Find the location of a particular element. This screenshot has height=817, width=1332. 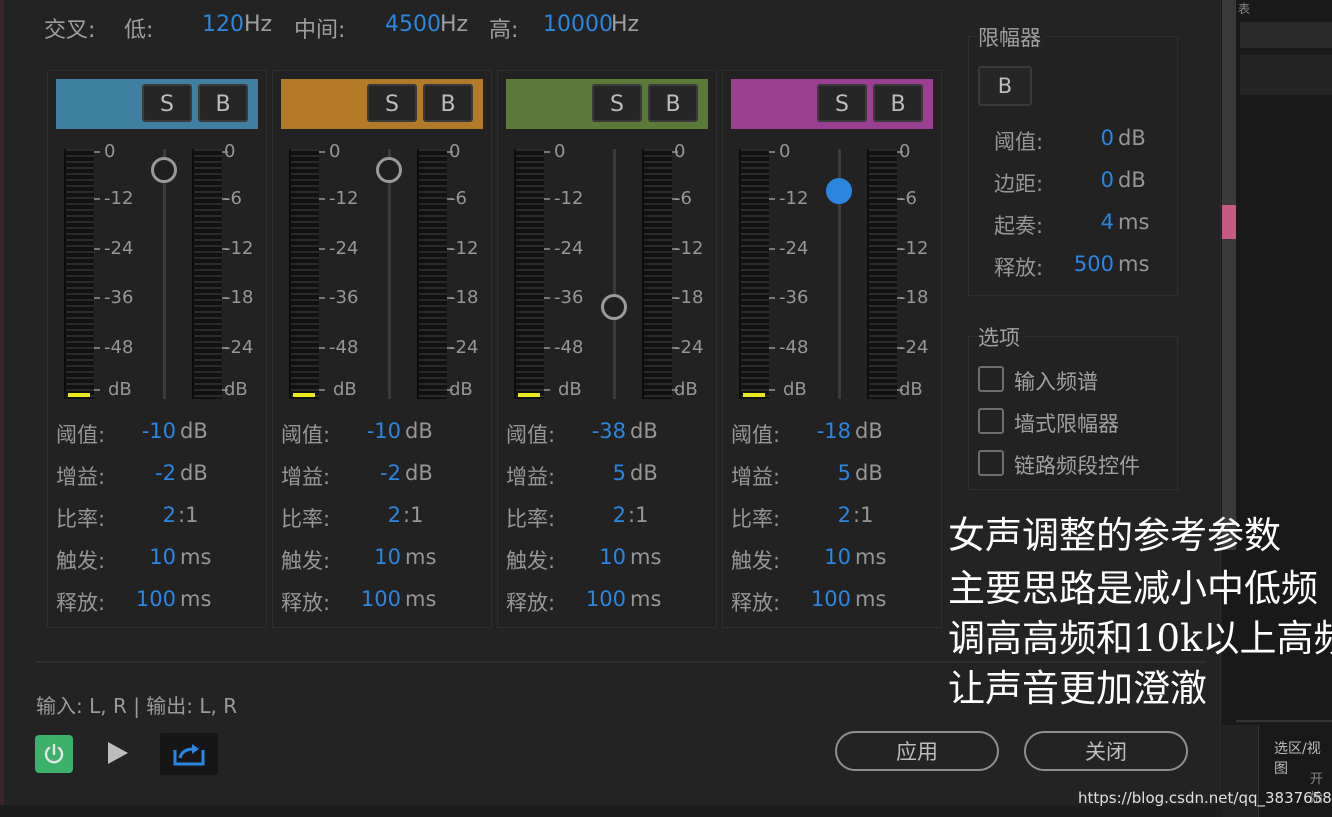

close-button: 关闭 is located at coordinates (1106, 751).